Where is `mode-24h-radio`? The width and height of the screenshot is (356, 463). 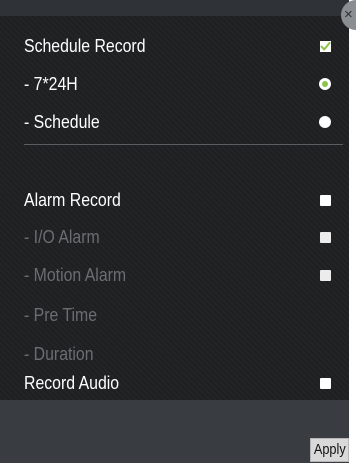 mode-24h-radio is located at coordinates (325, 84).